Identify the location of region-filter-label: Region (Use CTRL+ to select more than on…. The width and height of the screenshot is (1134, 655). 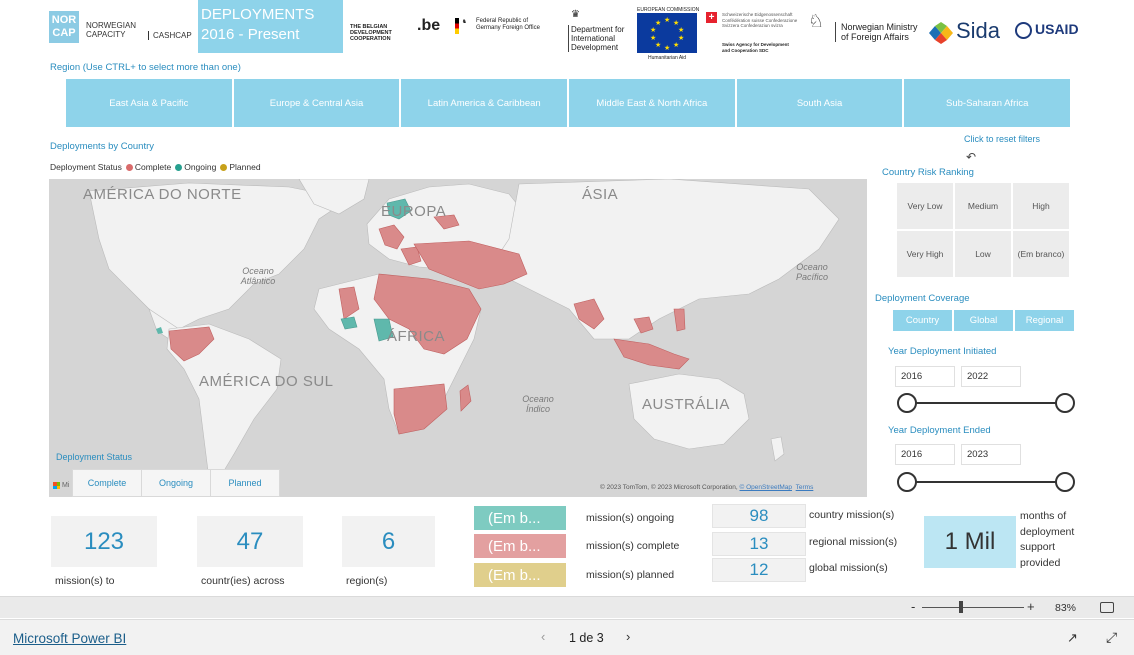
(145, 67).